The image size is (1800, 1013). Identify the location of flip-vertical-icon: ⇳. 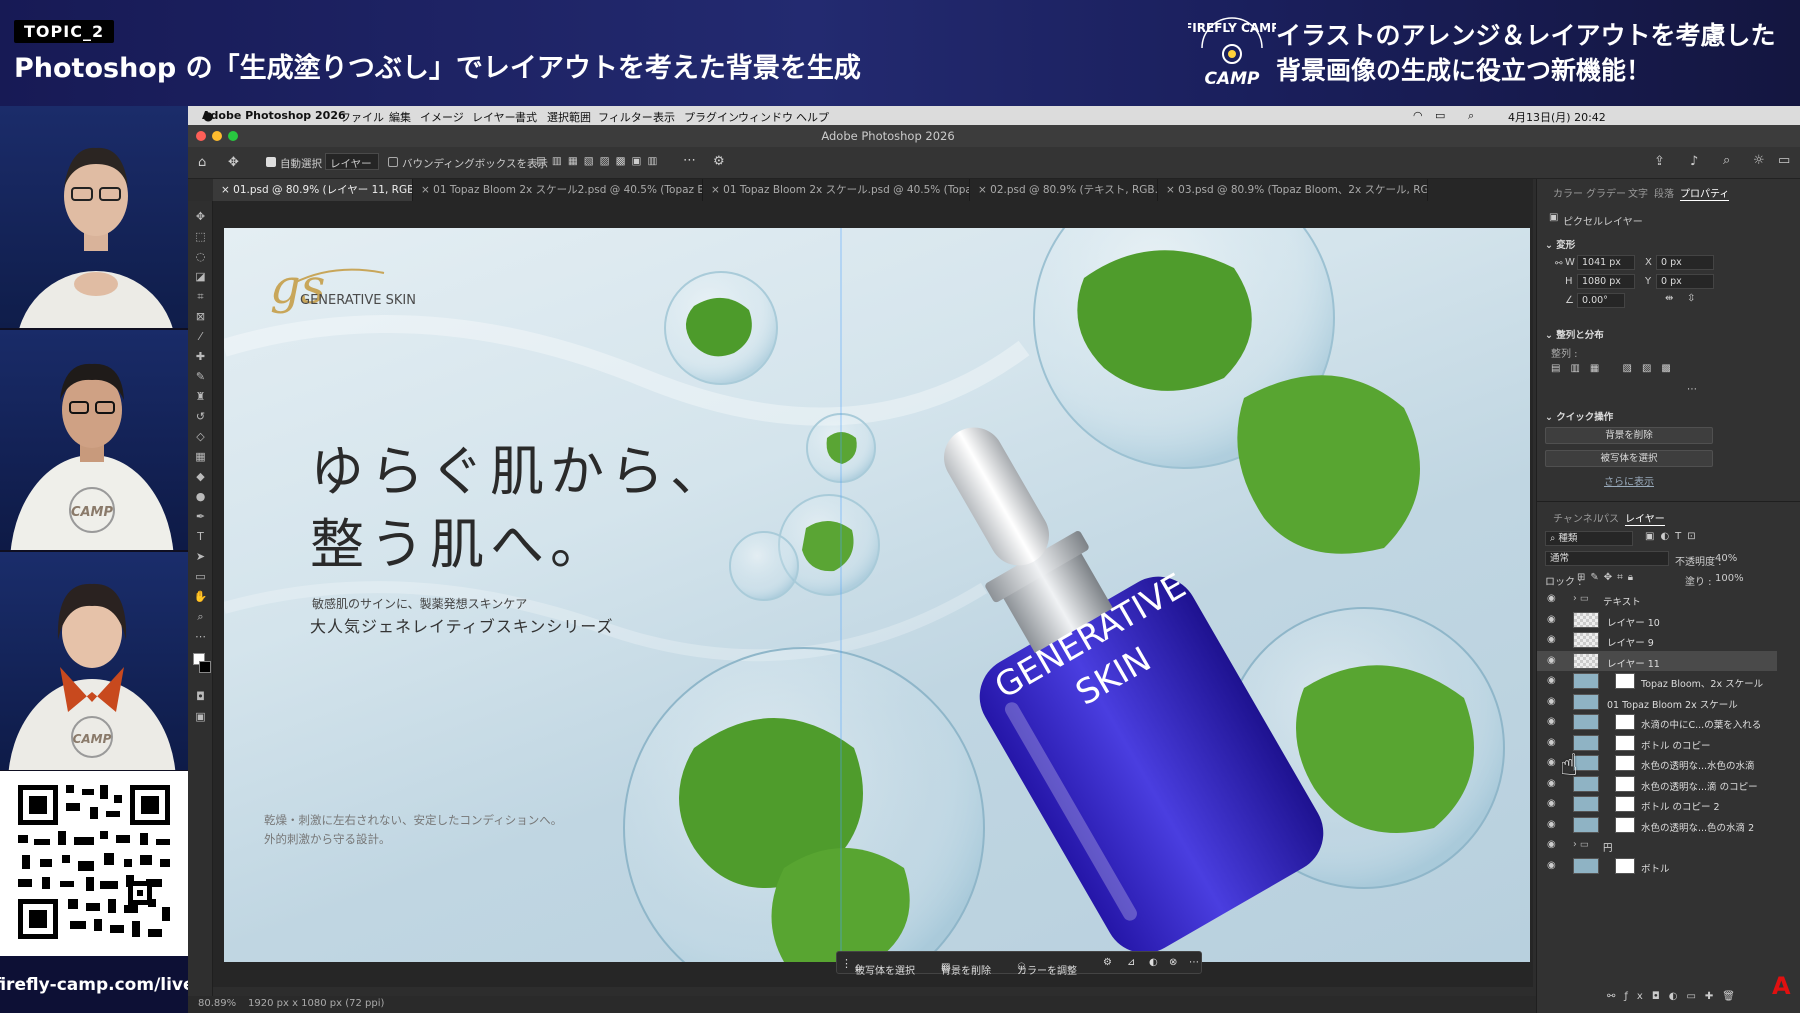
(1691, 298).